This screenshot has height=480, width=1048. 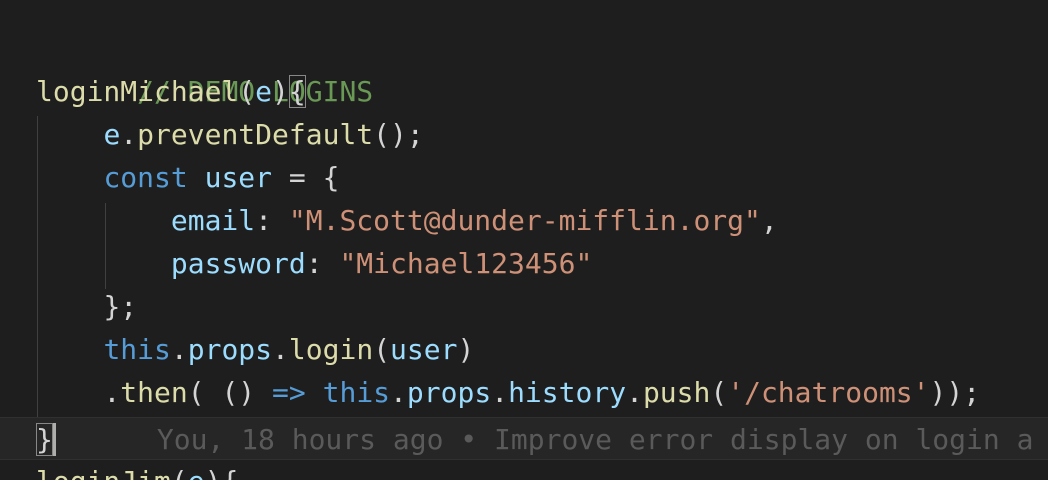 What do you see at coordinates (676, 392) in the screenshot?
I see `method-token: push` at bounding box center [676, 392].